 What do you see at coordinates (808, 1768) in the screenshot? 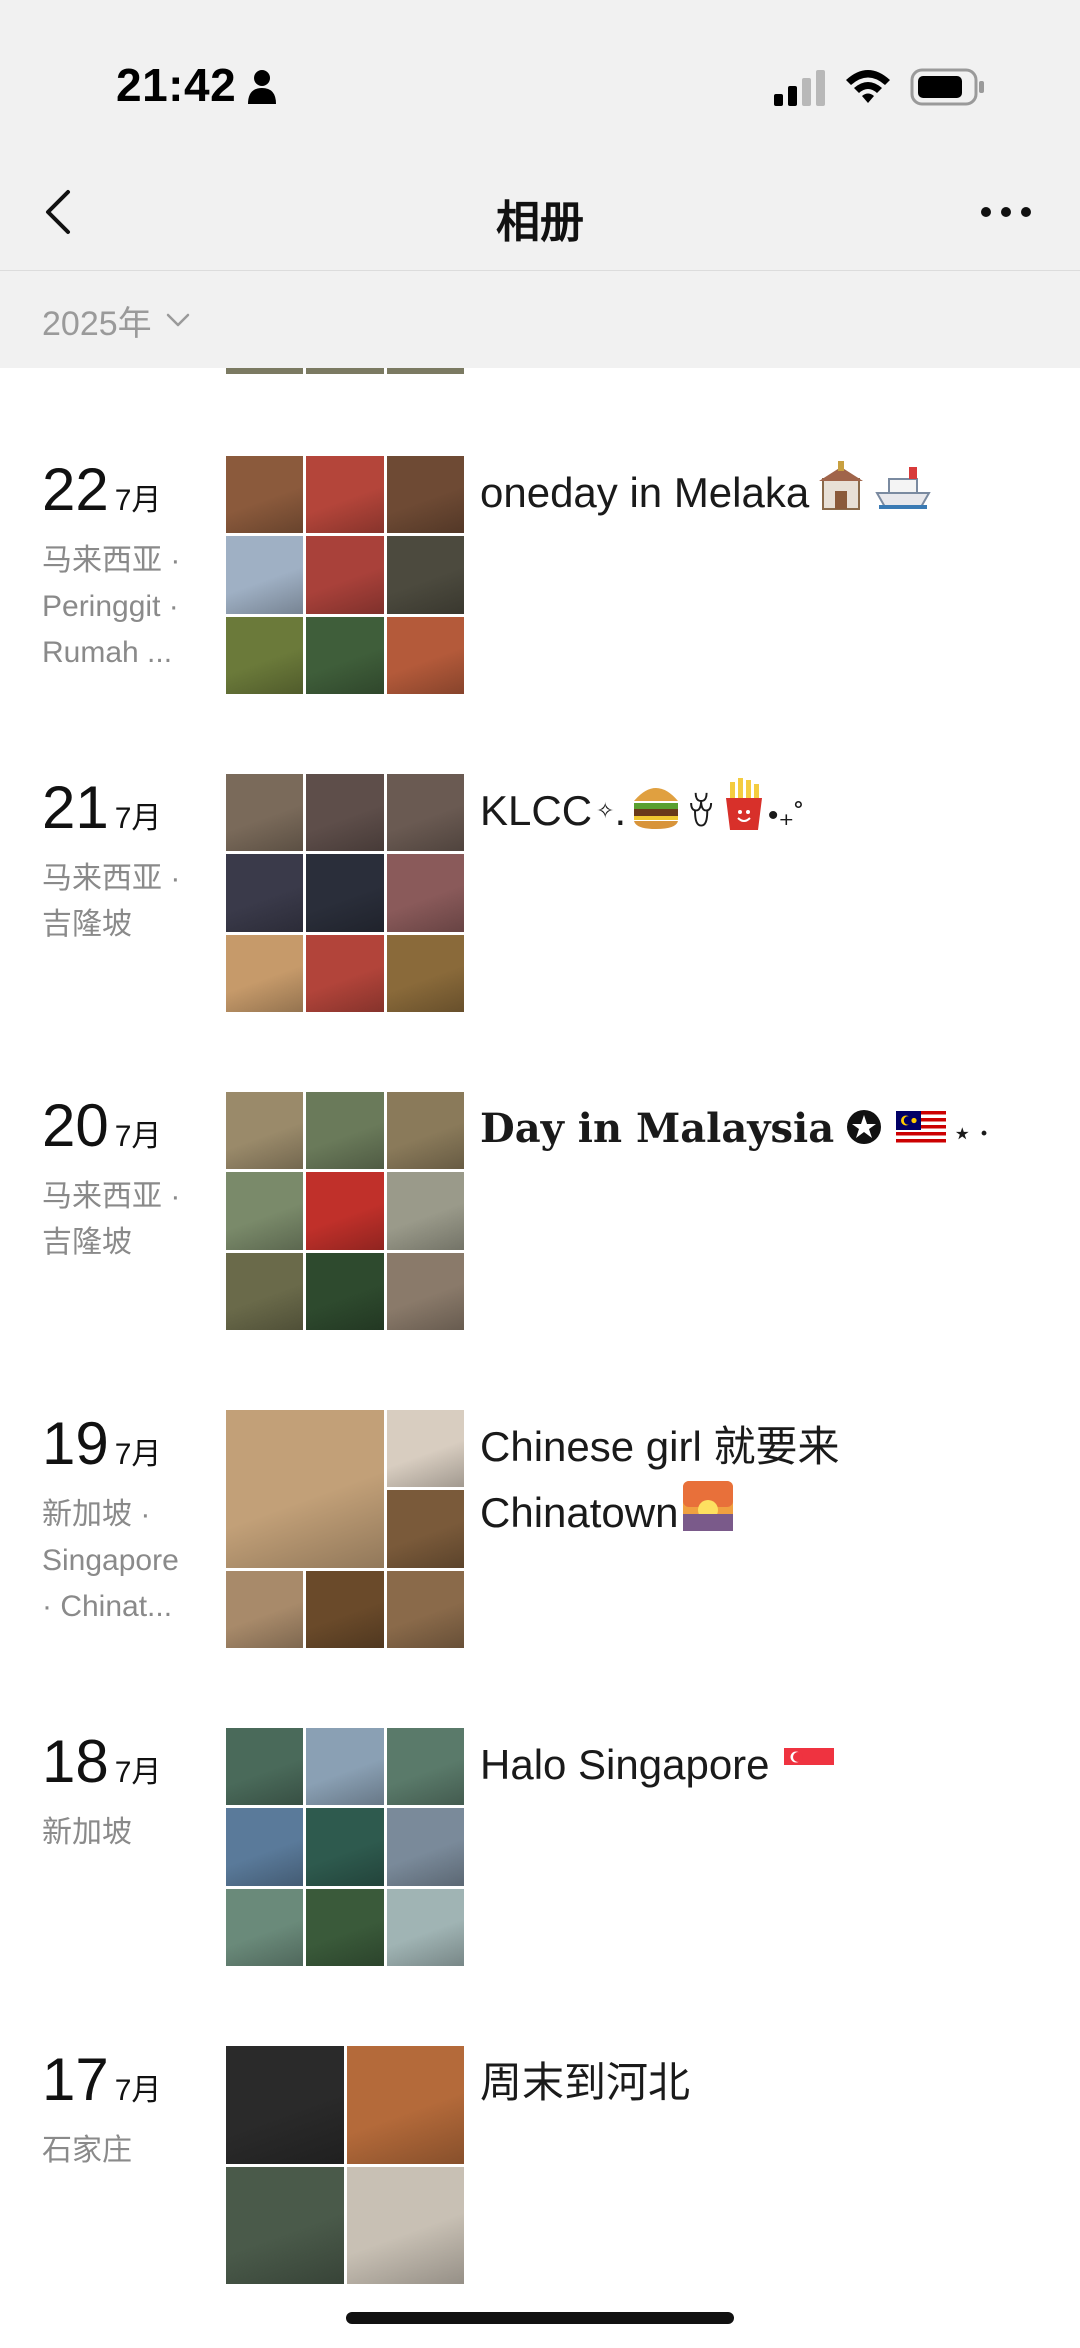
I see `singapore-flag-icon` at bounding box center [808, 1768].